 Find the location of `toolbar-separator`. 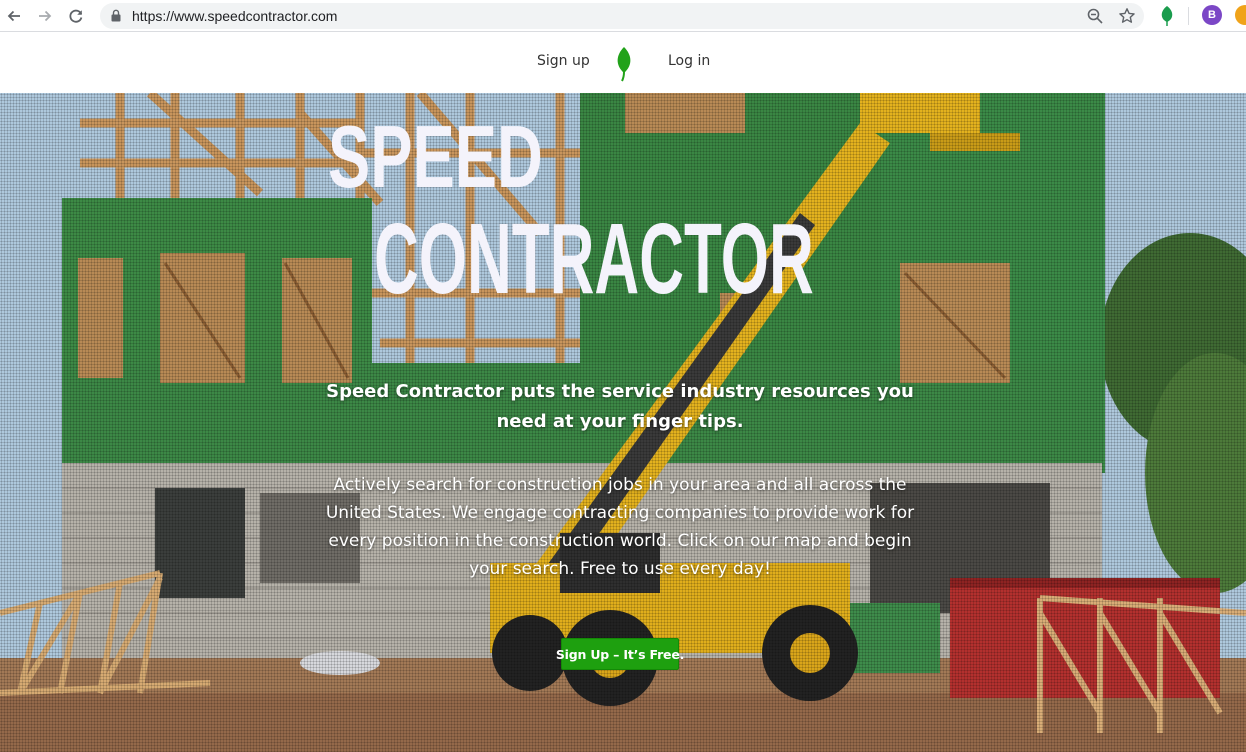

toolbar-separator is located at coordinates (1188, 16).